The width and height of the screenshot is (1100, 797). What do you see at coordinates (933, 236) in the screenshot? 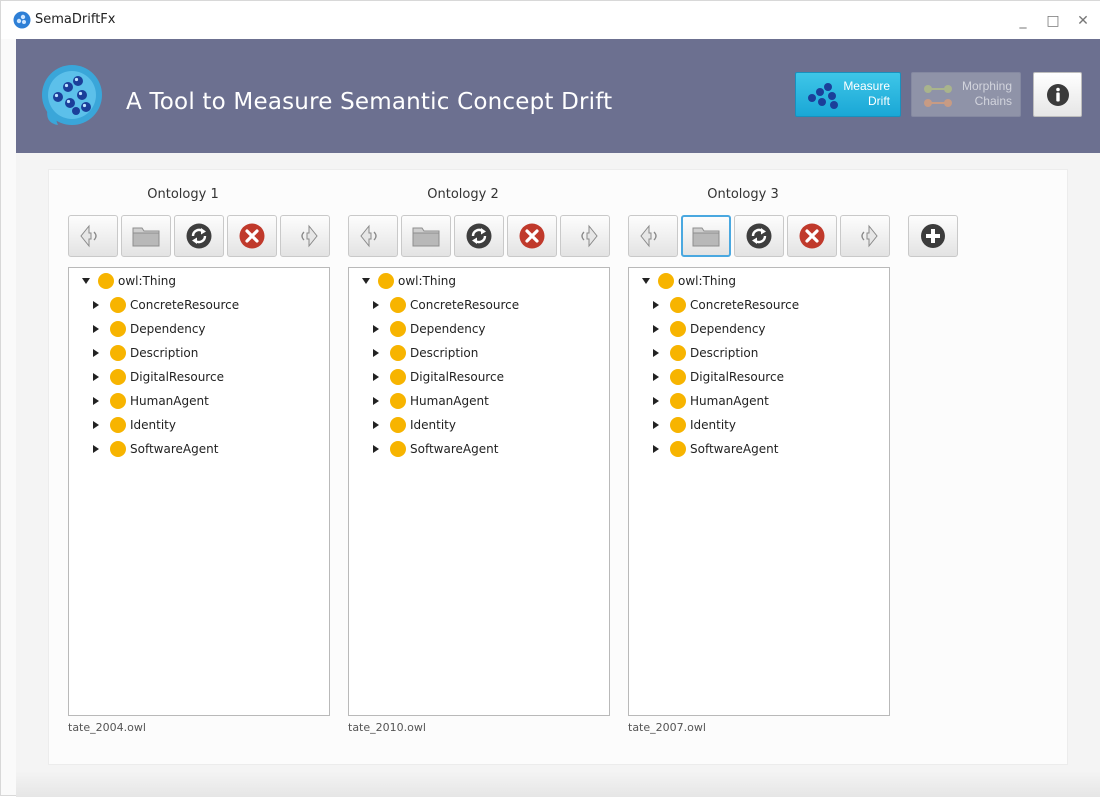
I see `add-ontology-button` at bounding box center [933, 236].